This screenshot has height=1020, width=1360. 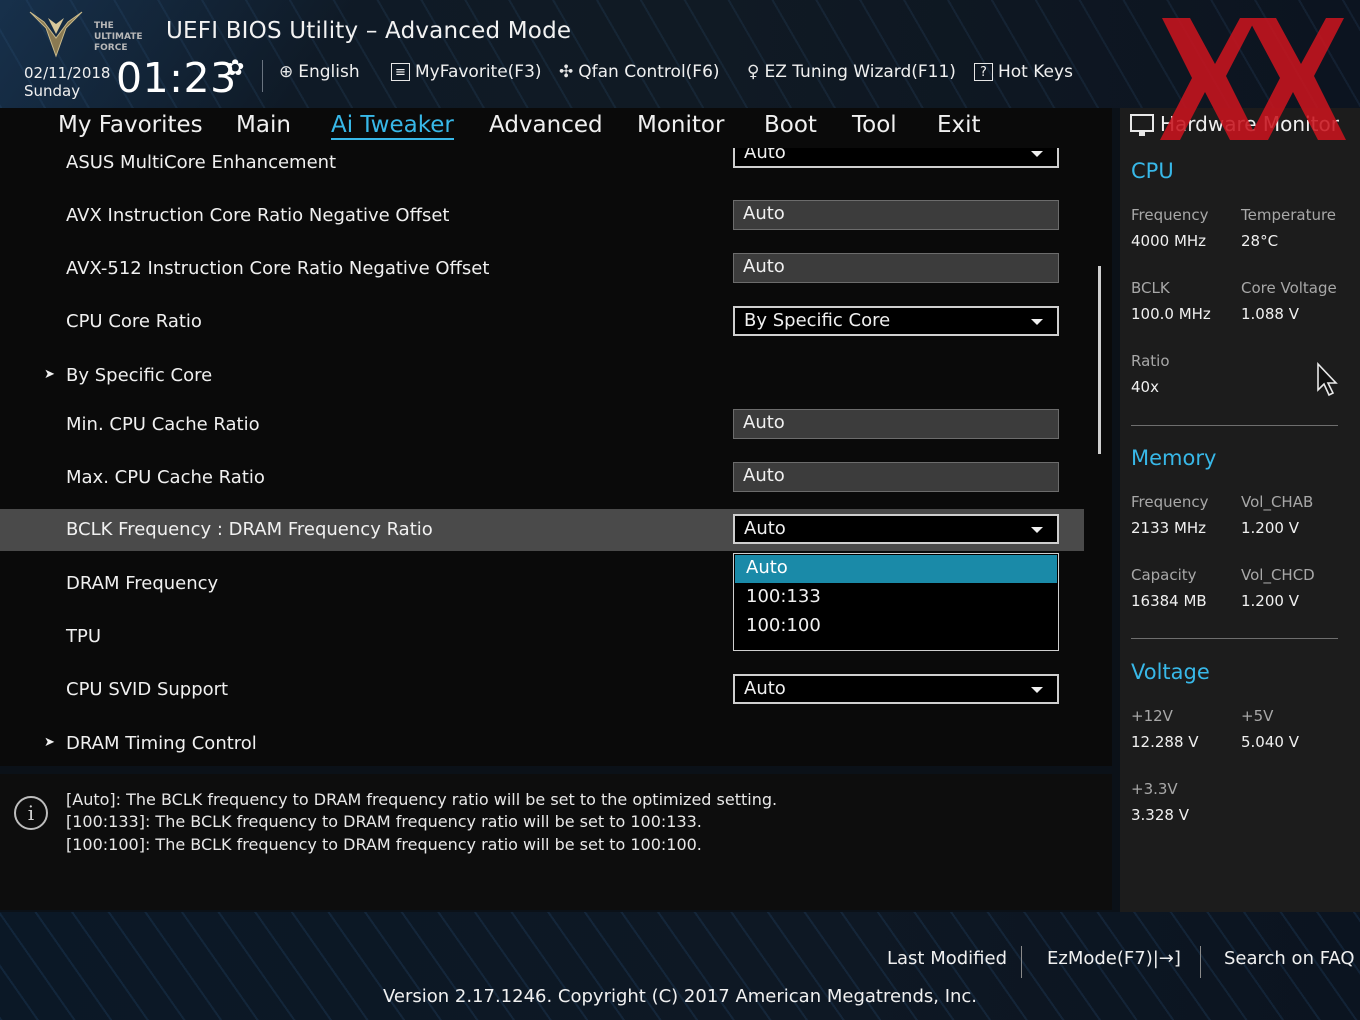 I want to click on option-100-100: 100:100, so click(x=896, y=627).